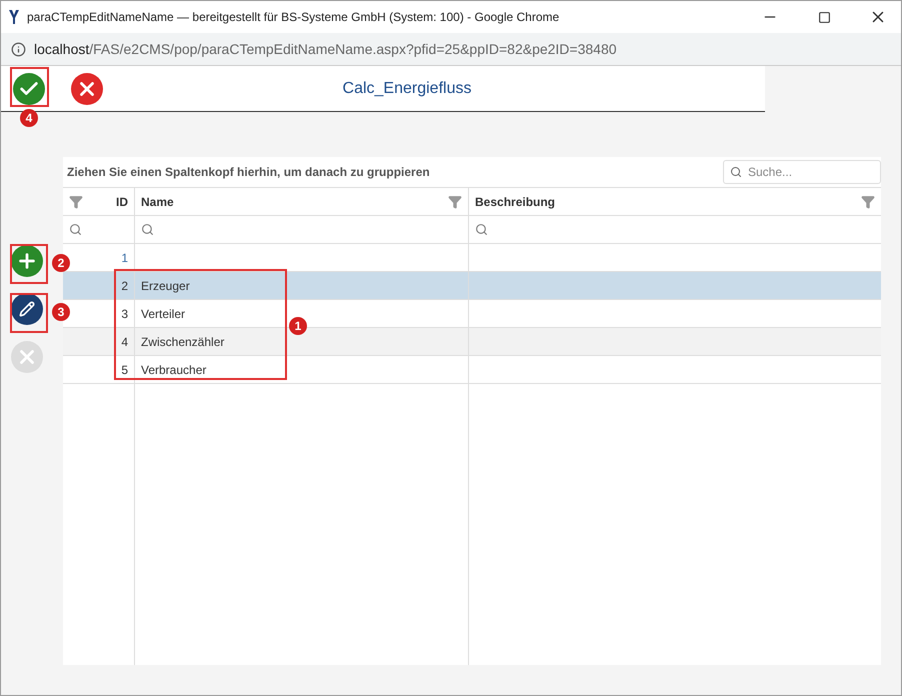 The height and width of the screenshot is (696, 902). I want to click on app-logo-icon, so click(14, 17).